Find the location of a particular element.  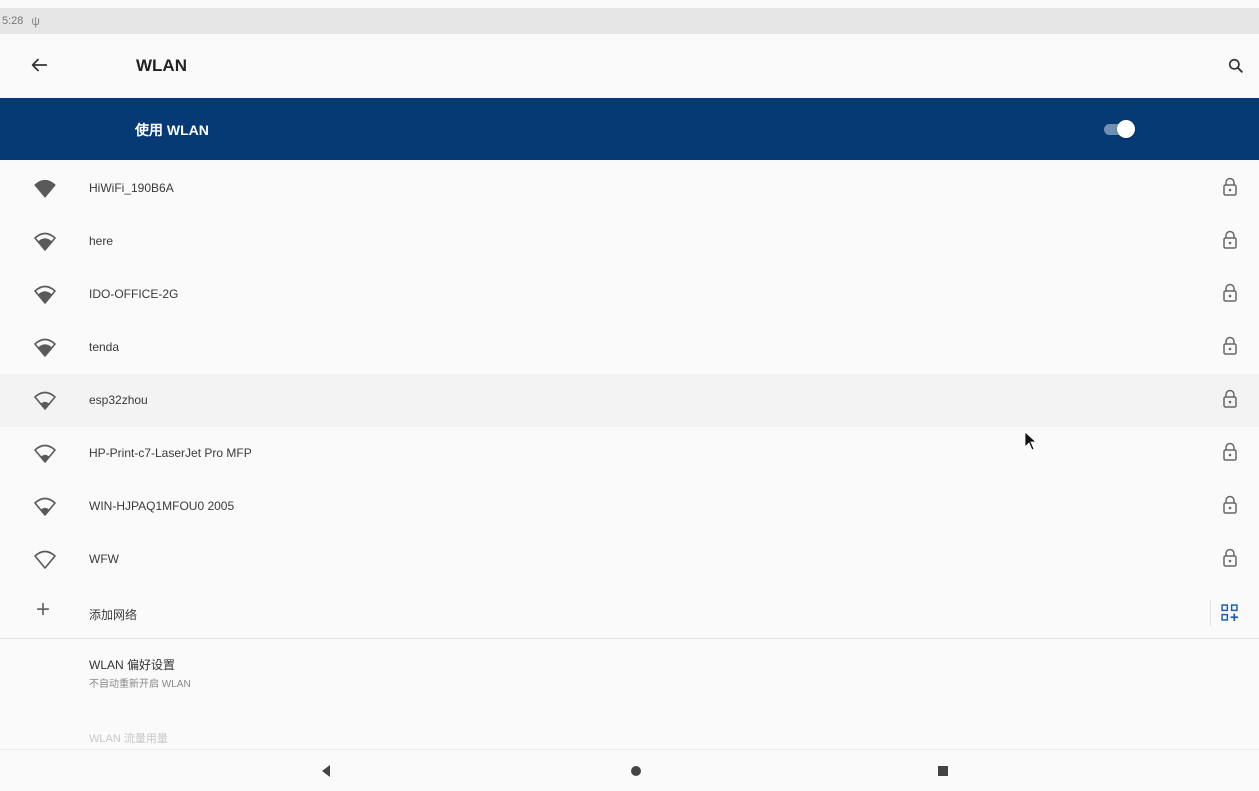

wlan-master-switch-bar: 使用 WLAN is located at coordinates (629, 129).